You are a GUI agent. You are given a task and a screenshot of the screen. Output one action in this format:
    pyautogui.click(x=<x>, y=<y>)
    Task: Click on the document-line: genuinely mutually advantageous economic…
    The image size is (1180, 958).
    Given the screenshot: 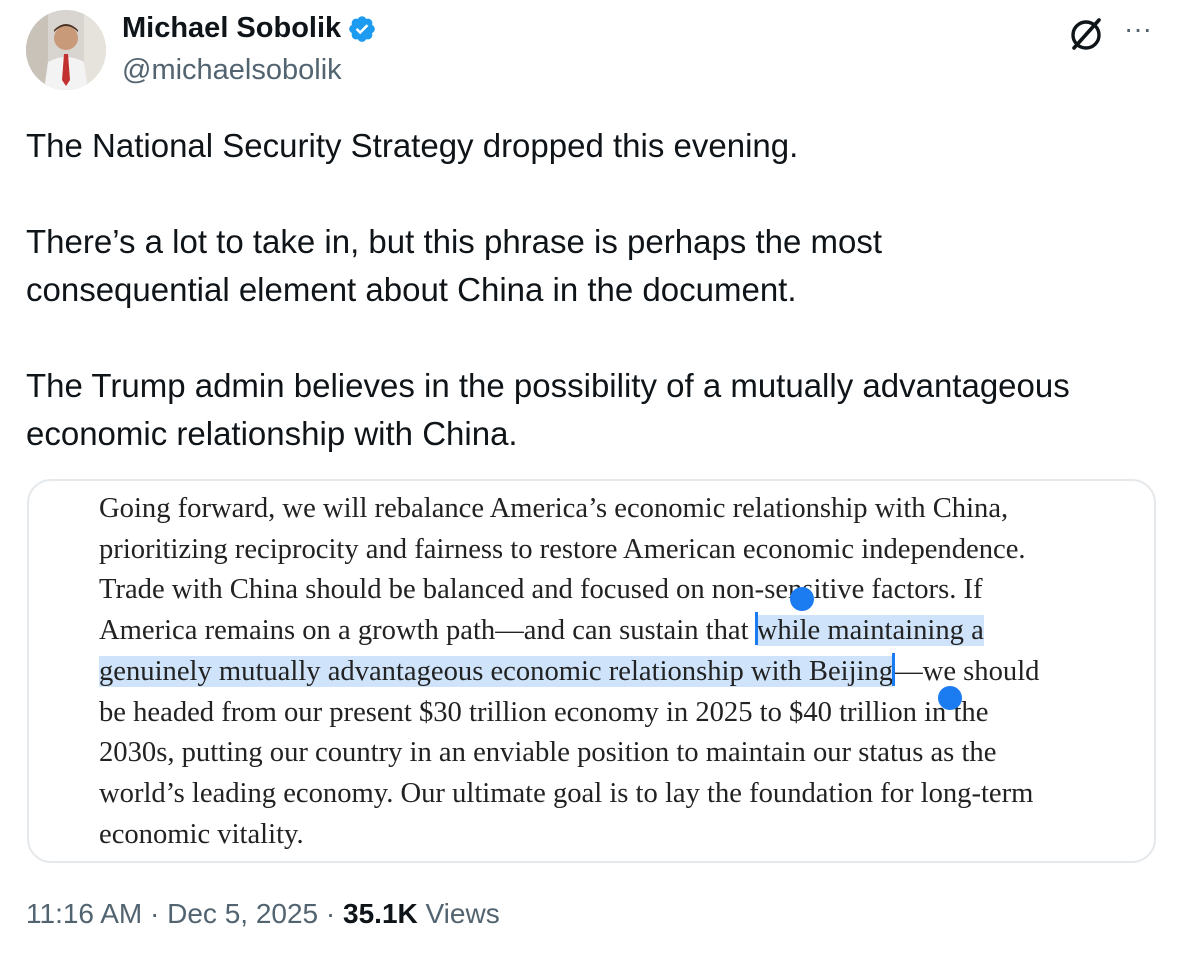 What is the action you would take?
    pyautogui.click(x=614, y=672)
    